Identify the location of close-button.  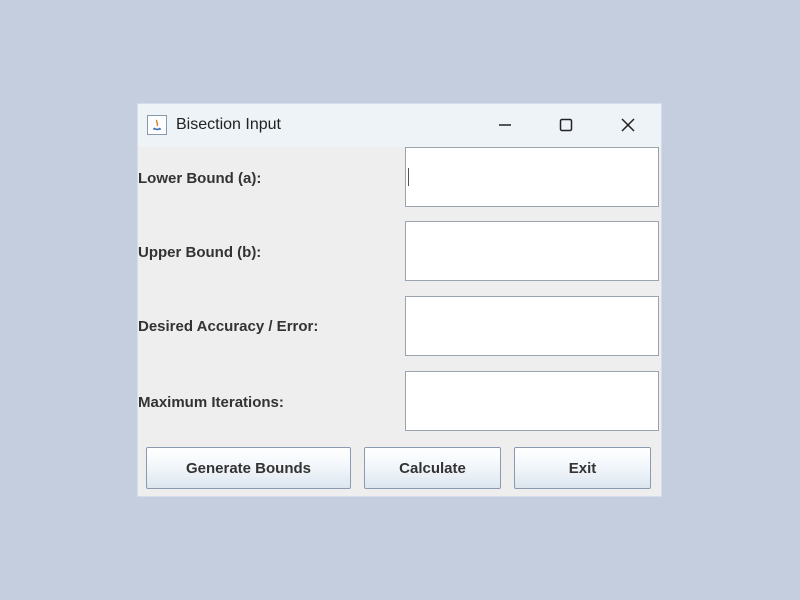
(628, 125).